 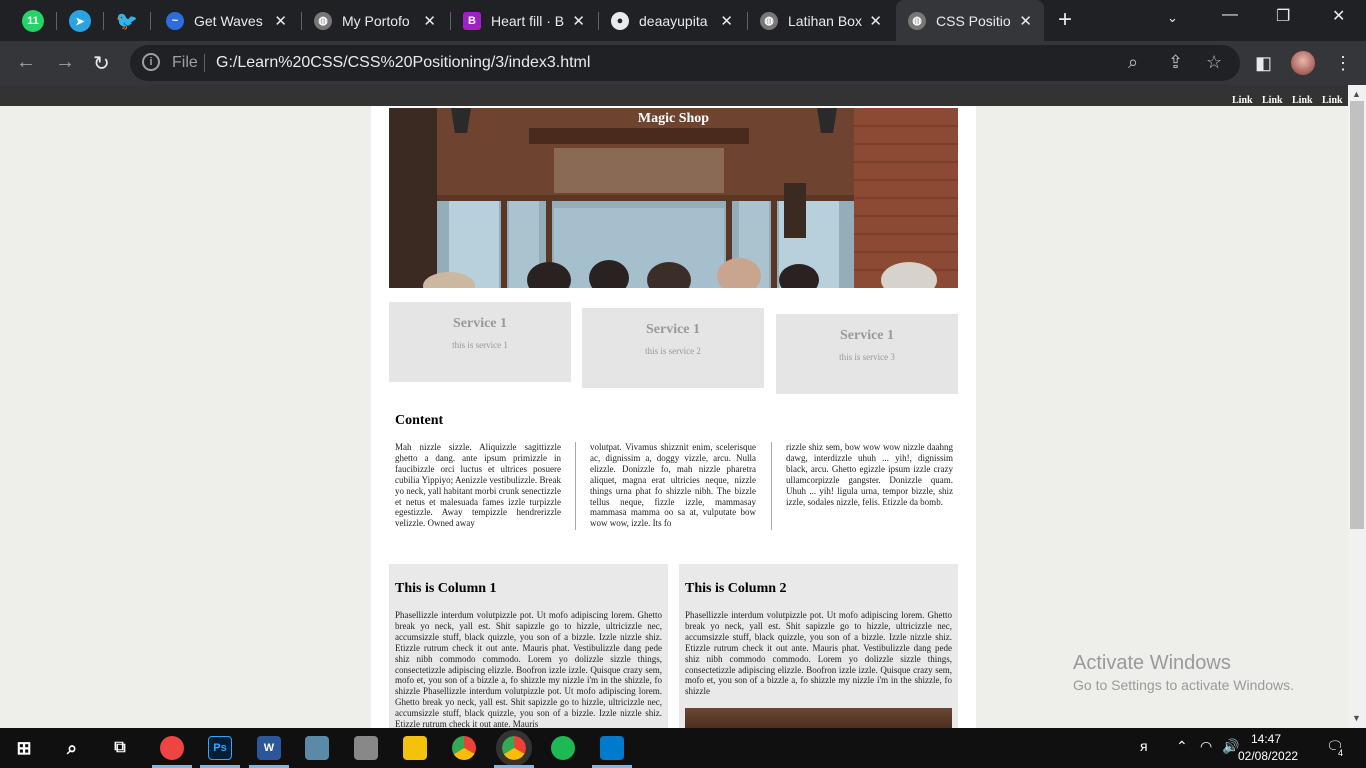 I want to click on bookmark-star-icon: ☆, so click(x=1214, y=62).